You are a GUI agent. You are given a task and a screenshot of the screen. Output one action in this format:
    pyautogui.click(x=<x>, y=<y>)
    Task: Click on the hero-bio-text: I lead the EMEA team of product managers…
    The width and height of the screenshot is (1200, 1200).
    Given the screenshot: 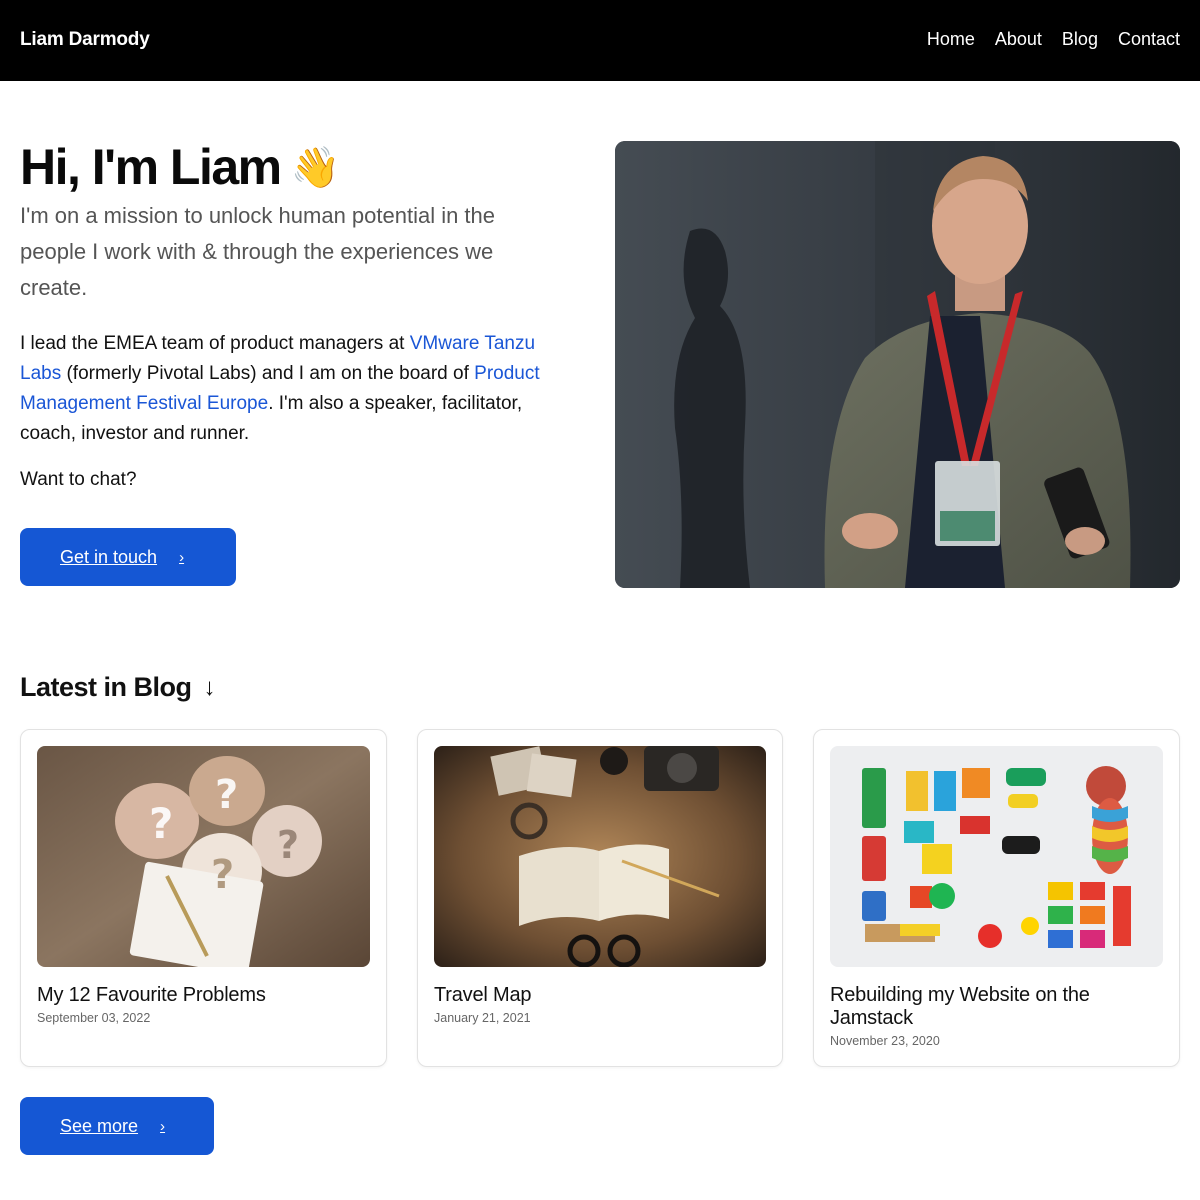 What is the action you would take?
    pyautogui.click(x=215, y=343)
    